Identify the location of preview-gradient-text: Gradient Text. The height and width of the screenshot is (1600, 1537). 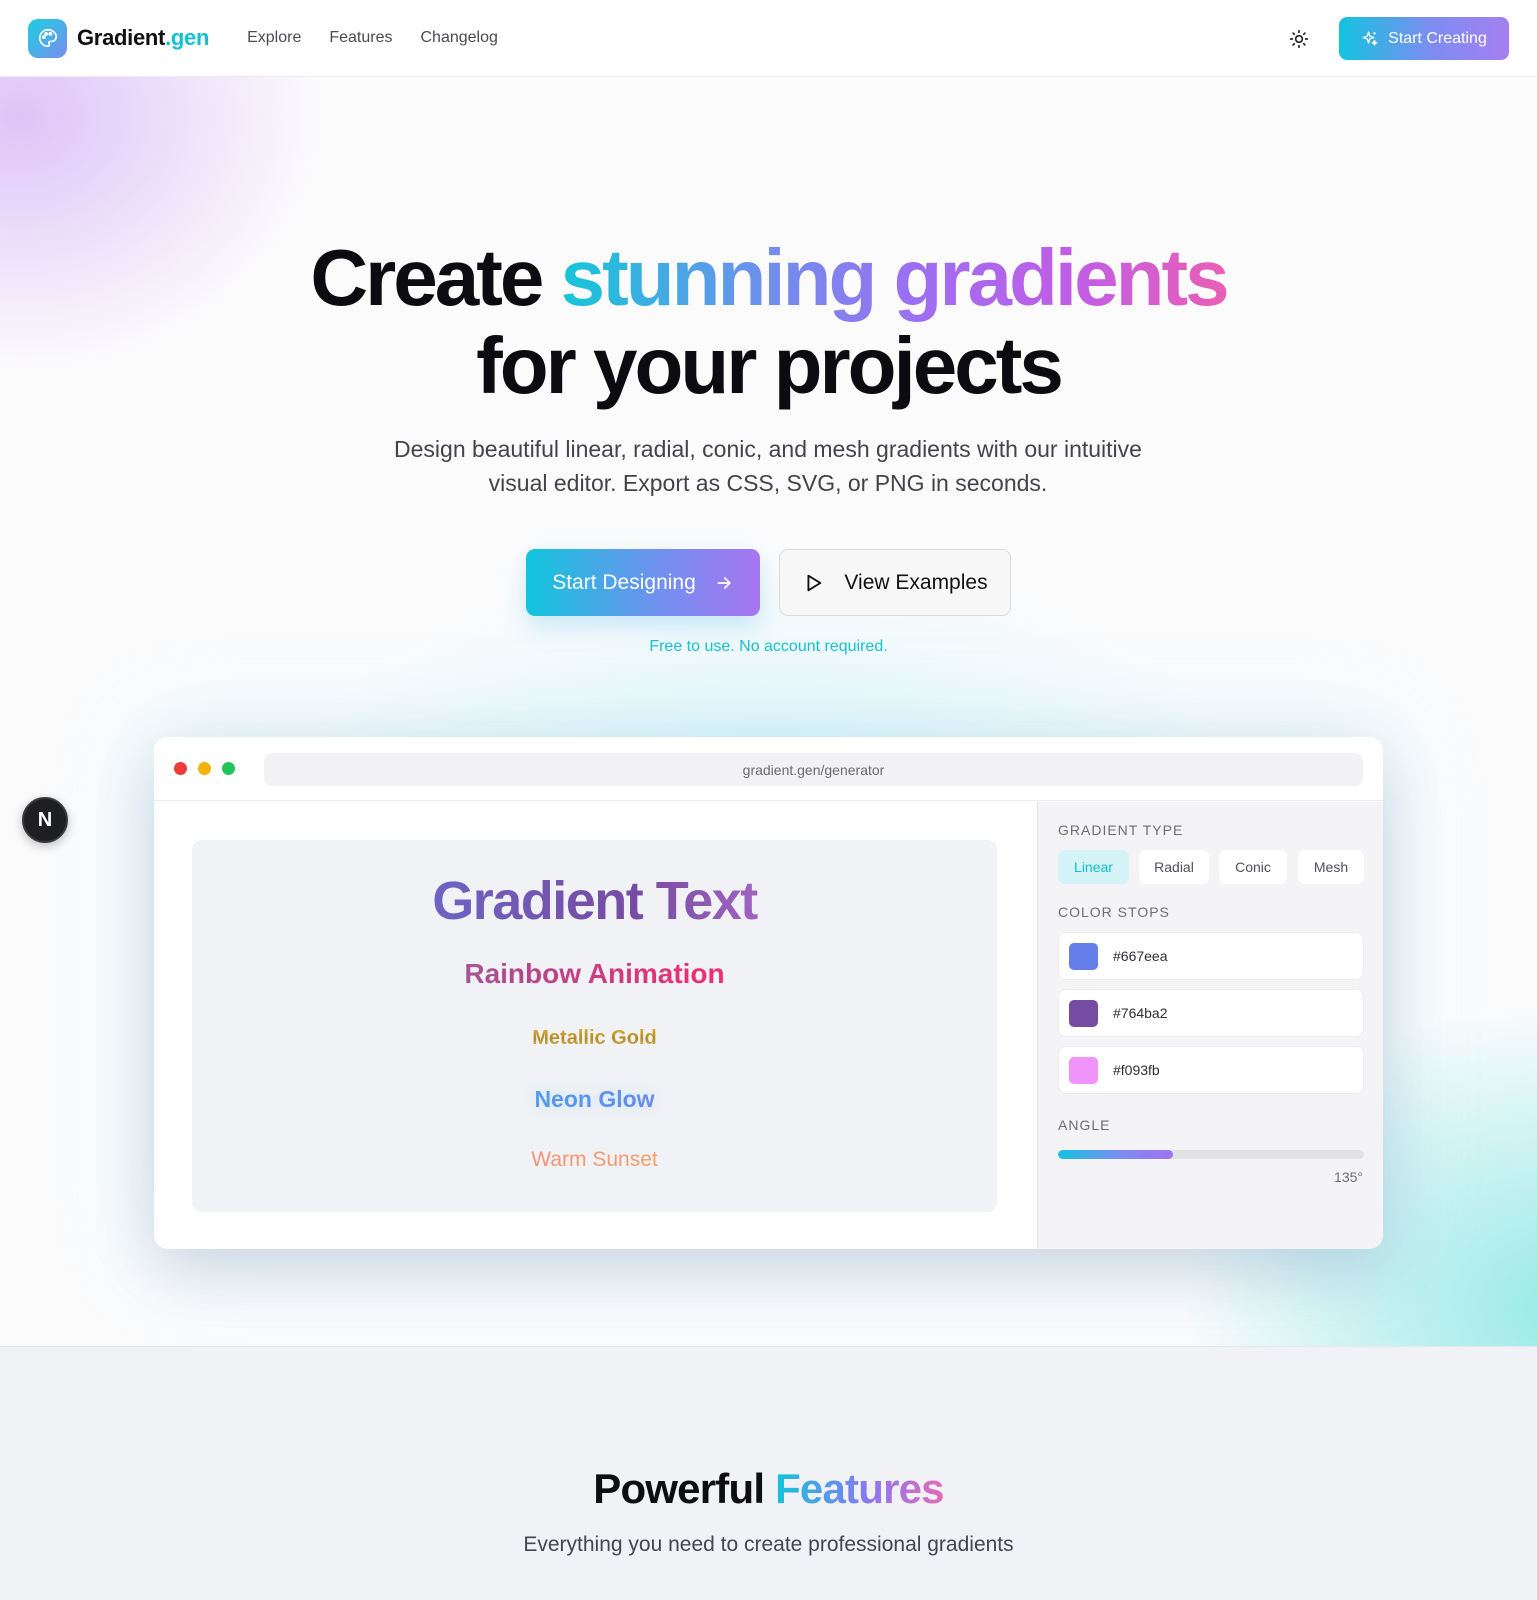
(594, 901).